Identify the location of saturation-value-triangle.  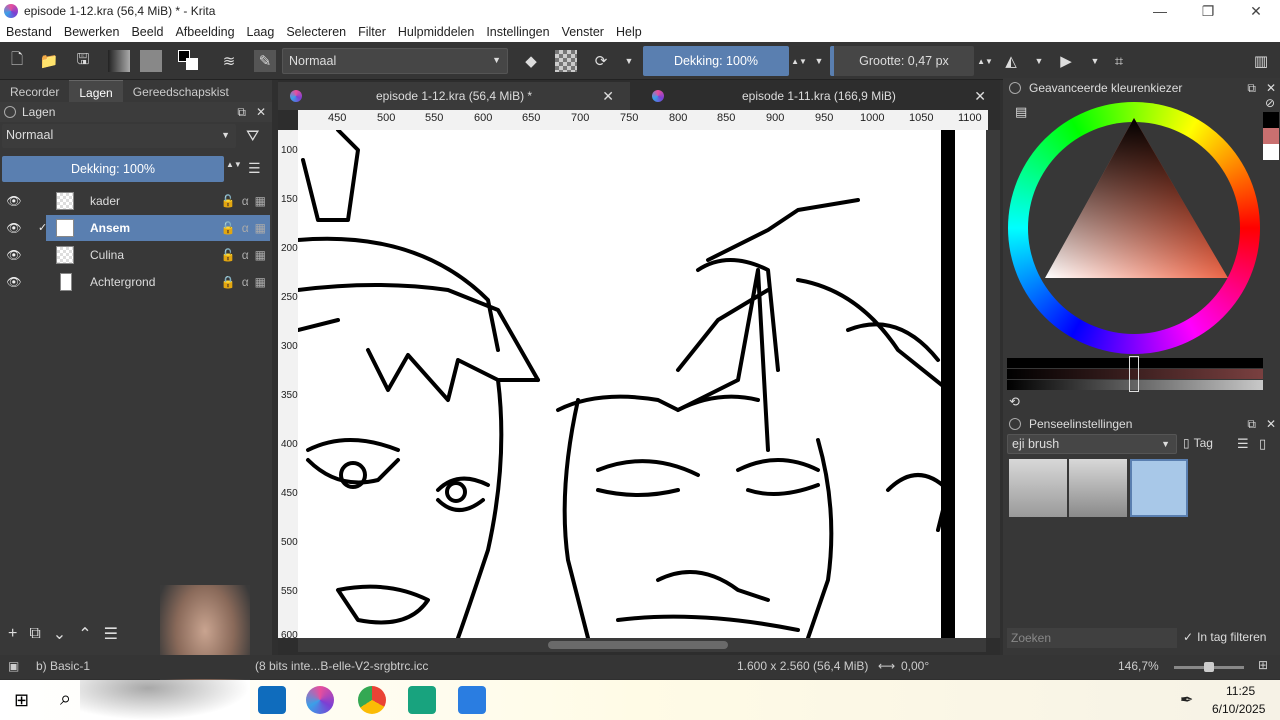
(1138, 200).